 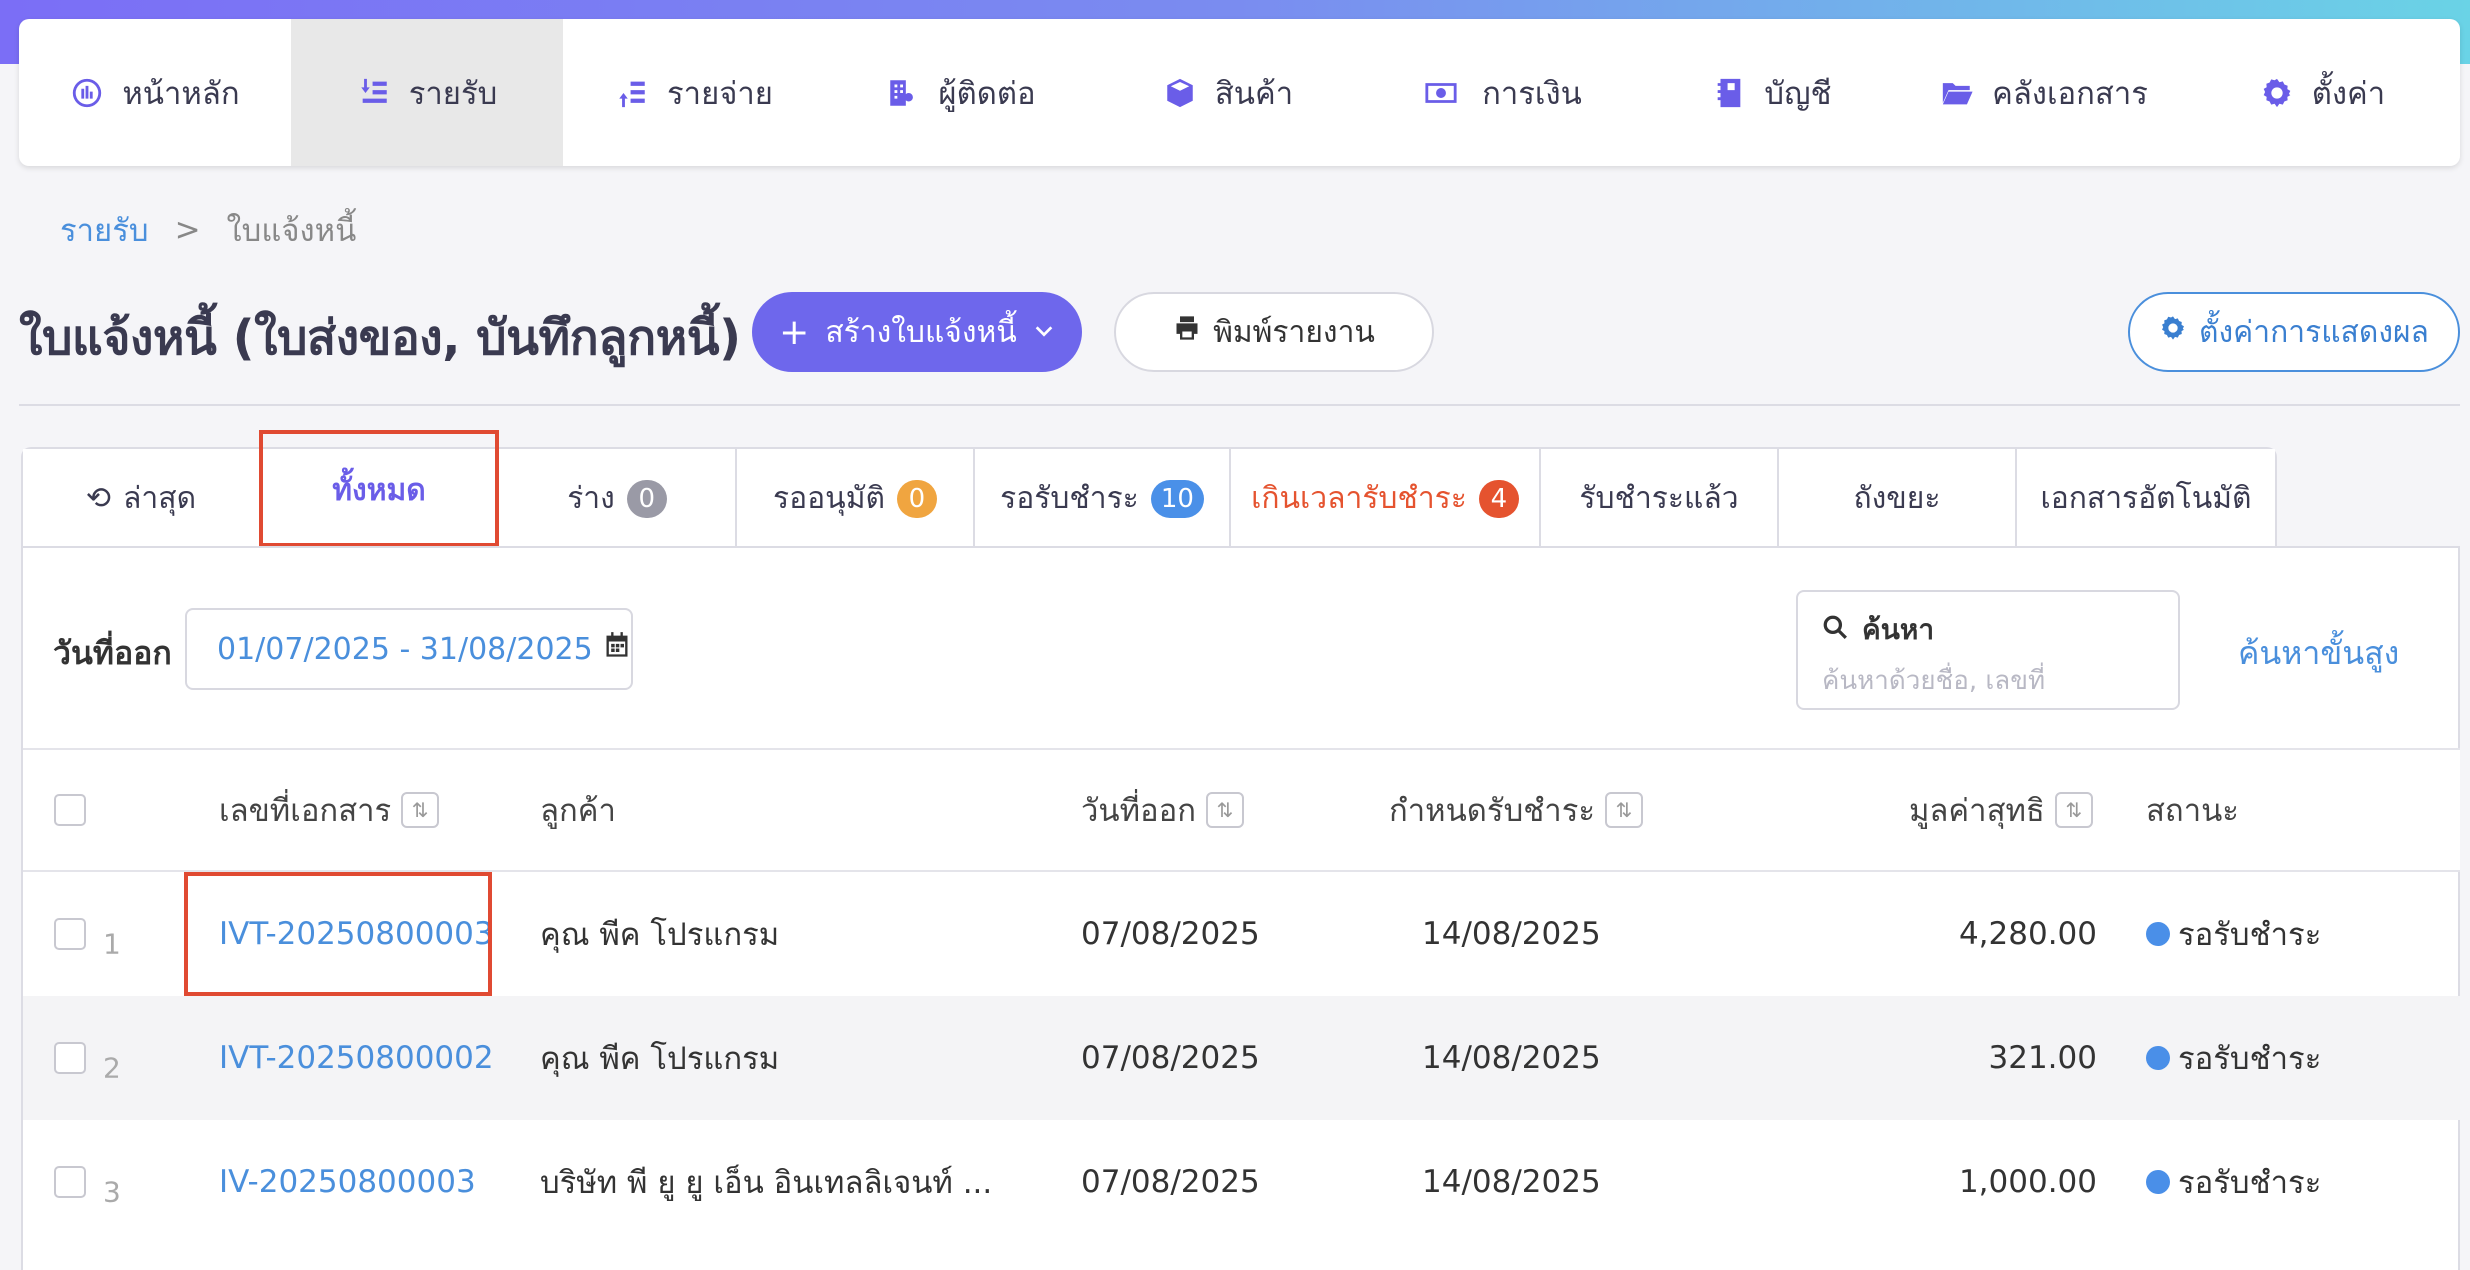 What do you see at coordinates (1254, 93) in the screenshot?
I see `nav-label: สินค้า` at bounding box center [1254, 93].